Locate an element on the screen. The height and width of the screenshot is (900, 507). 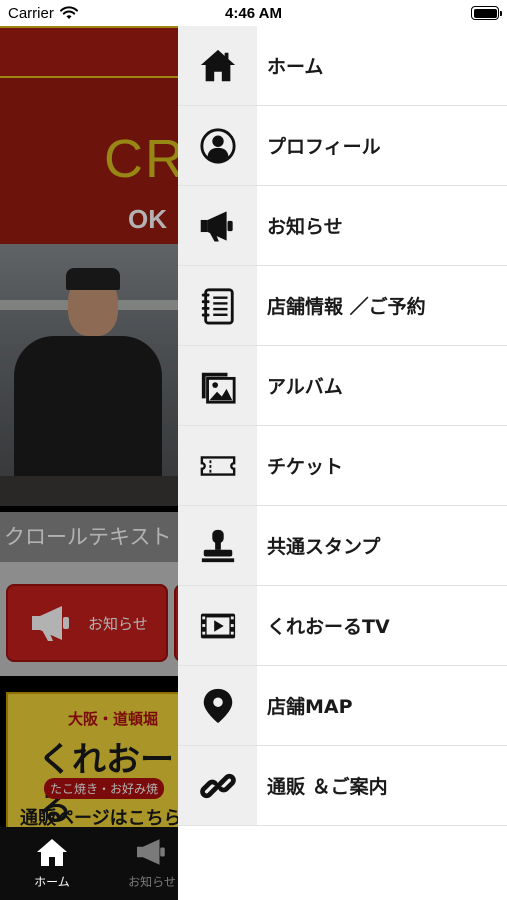
drawer-item-profile: プロフィール is located at coordinates (342, 146).